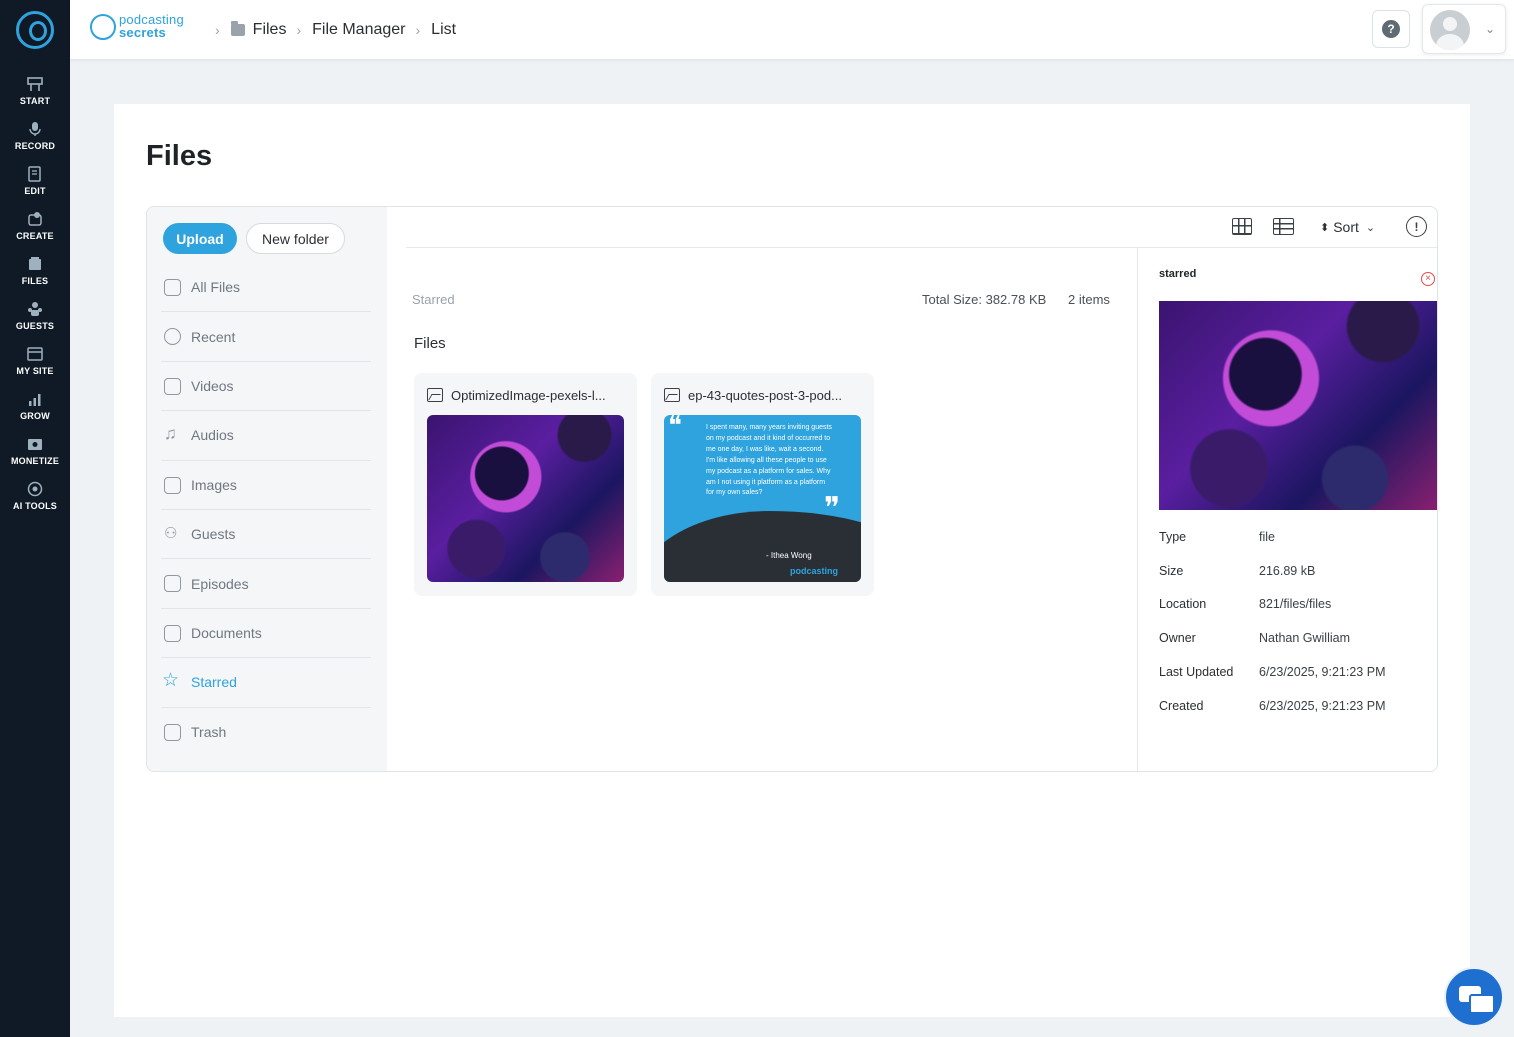  Describe the element at coordinates (444, 29) in the screenshot. I see `breadcrumb-list: List` at that location.